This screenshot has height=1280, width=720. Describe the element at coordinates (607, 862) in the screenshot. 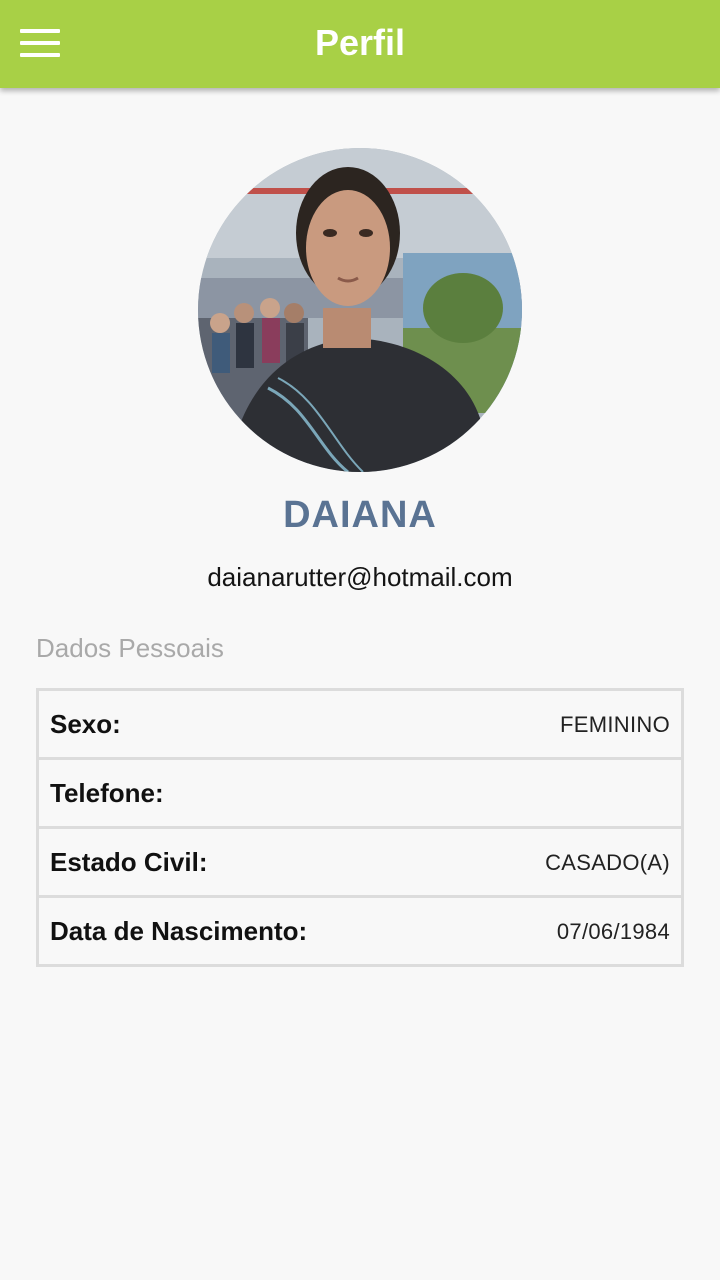

I see `info-value: CASADO(A)` at that location.